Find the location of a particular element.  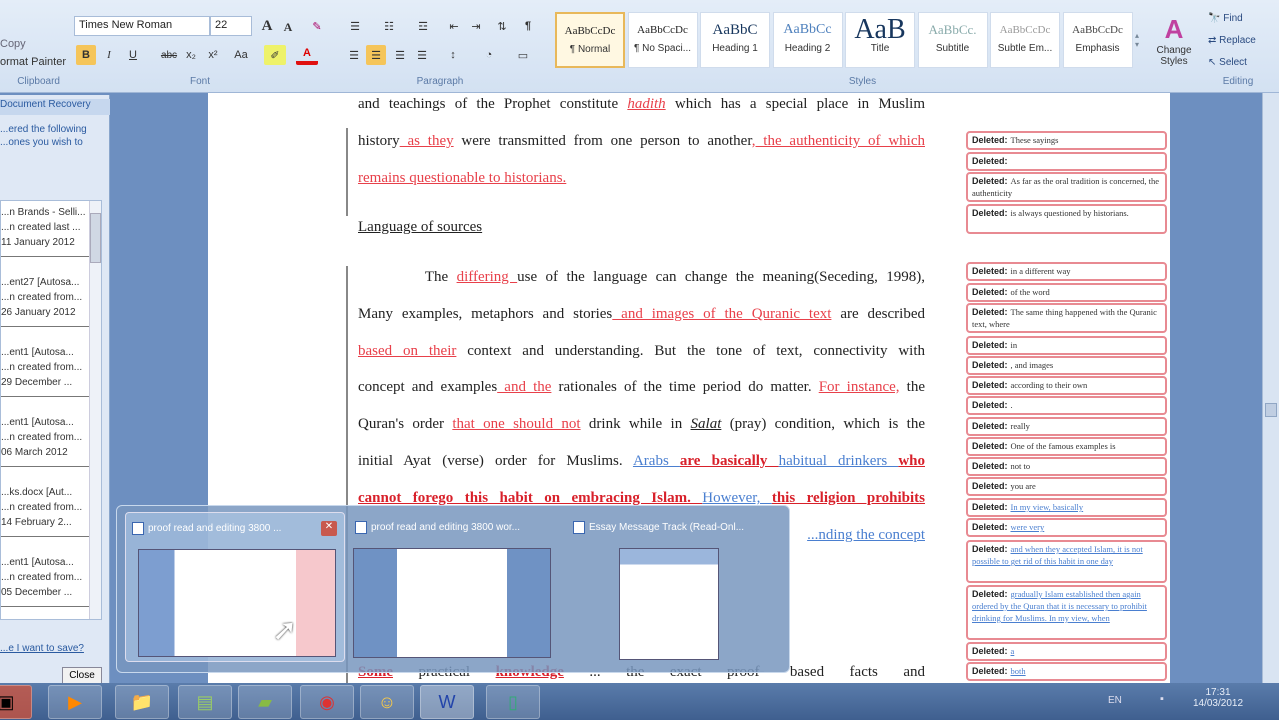

change-case-button: Aa is located at coordinates (241, 55).